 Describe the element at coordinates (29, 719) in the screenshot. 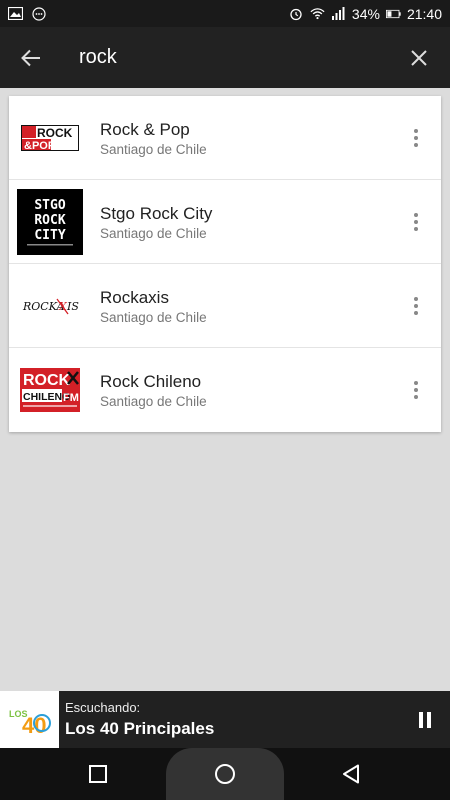

I see `los40-logo: LOS 40` at that location.